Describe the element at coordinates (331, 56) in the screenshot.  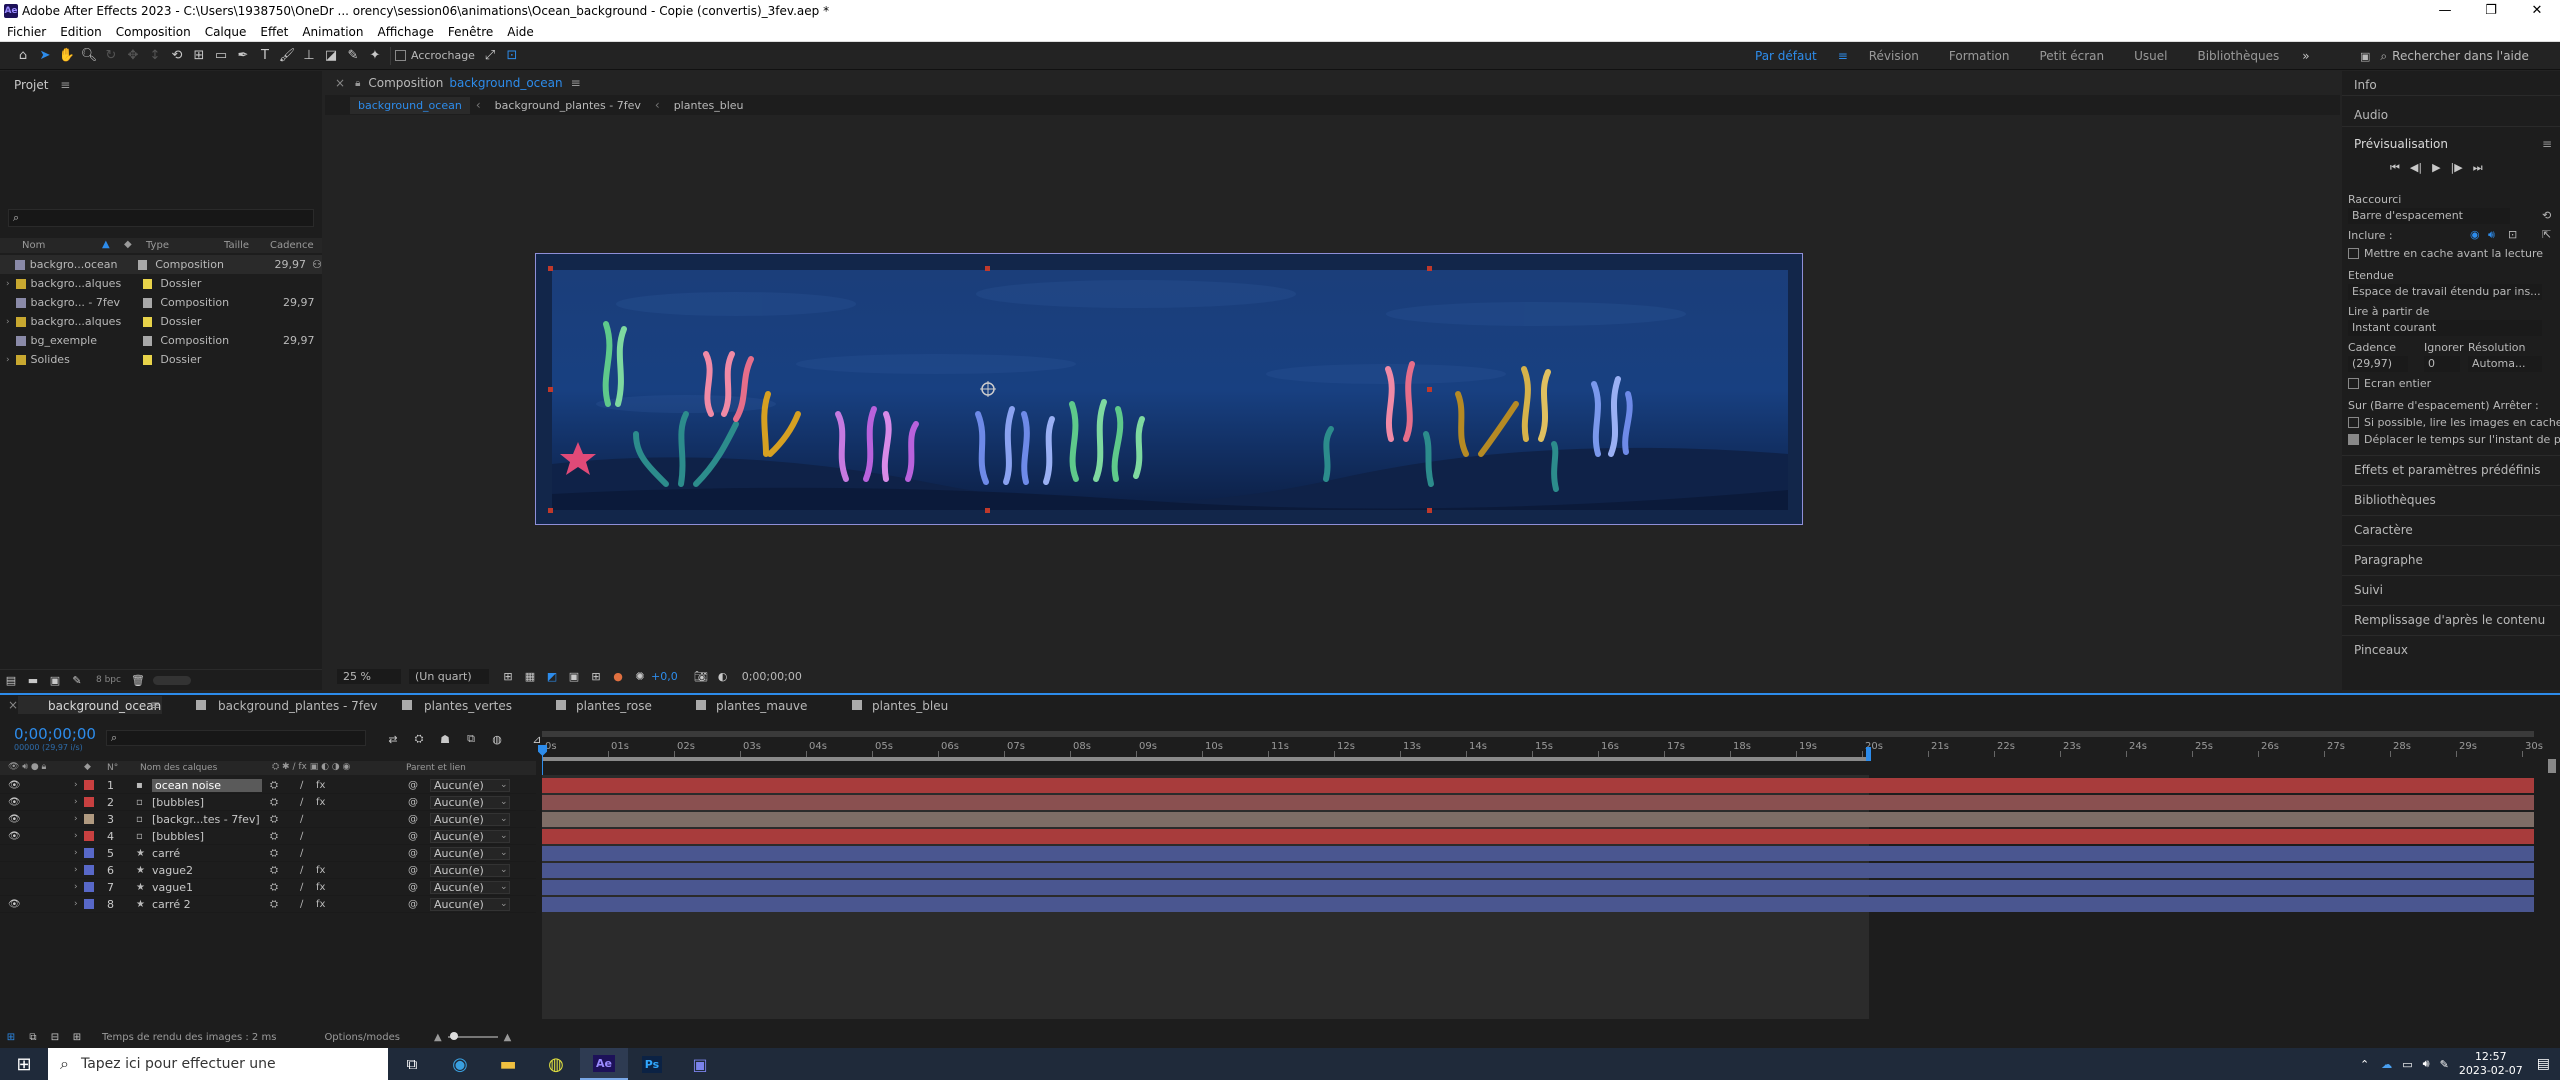
I see `eraser-tool-icon: ◪` at that location.